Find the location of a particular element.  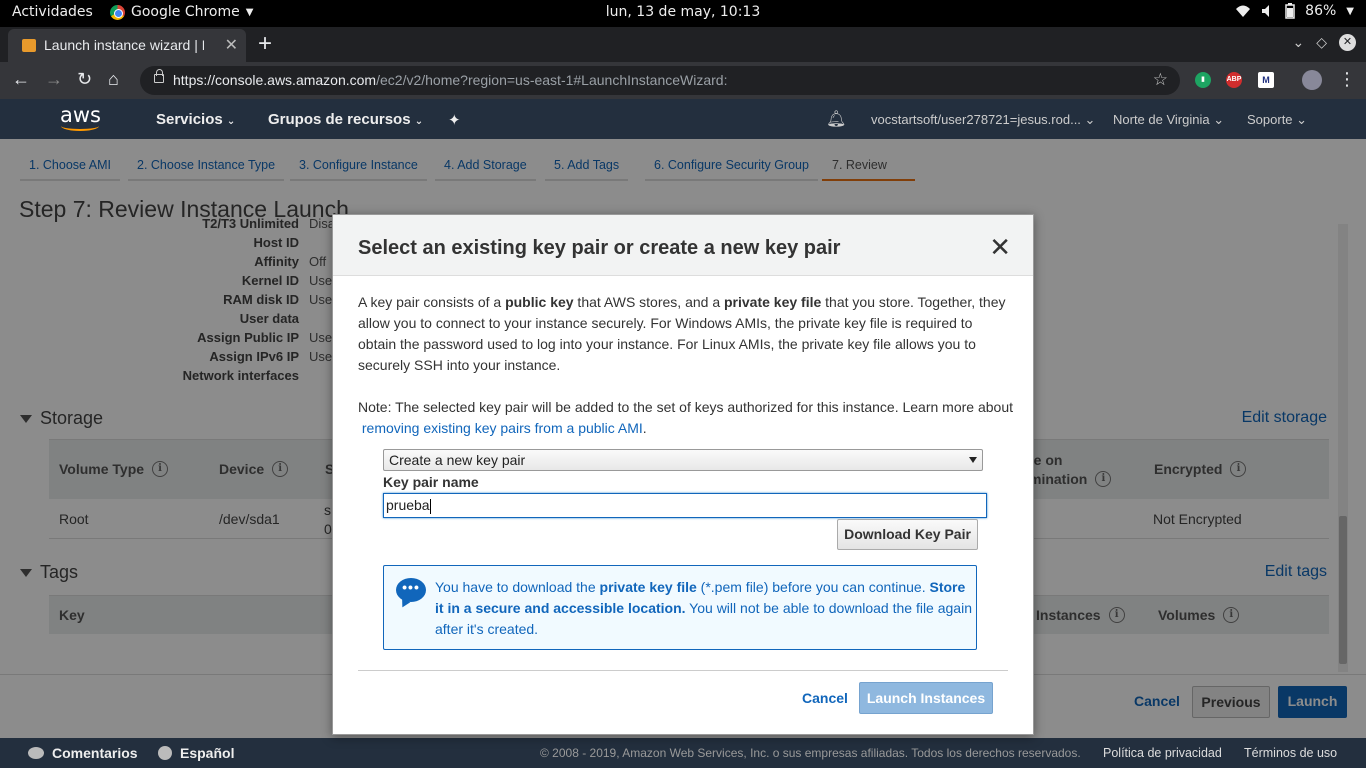

tab-strip: Launch instance wizard | EC2 ✕ + ⌄ ◇ ✕ is located at coordinates (683, 44).